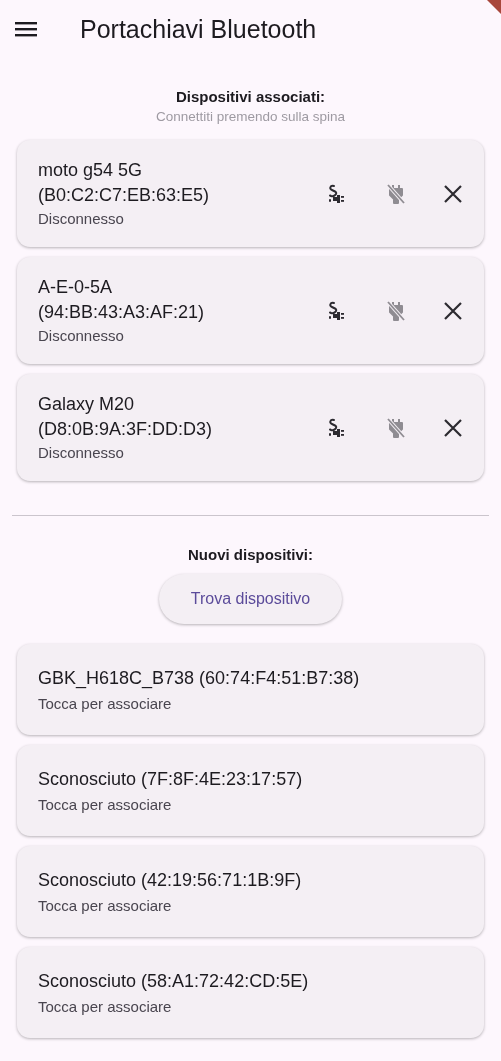 Image resolution: width=501 pixels, height=1061 pixels. I want to click on find-device-button: Trova dispositivo, so click(250, 599).